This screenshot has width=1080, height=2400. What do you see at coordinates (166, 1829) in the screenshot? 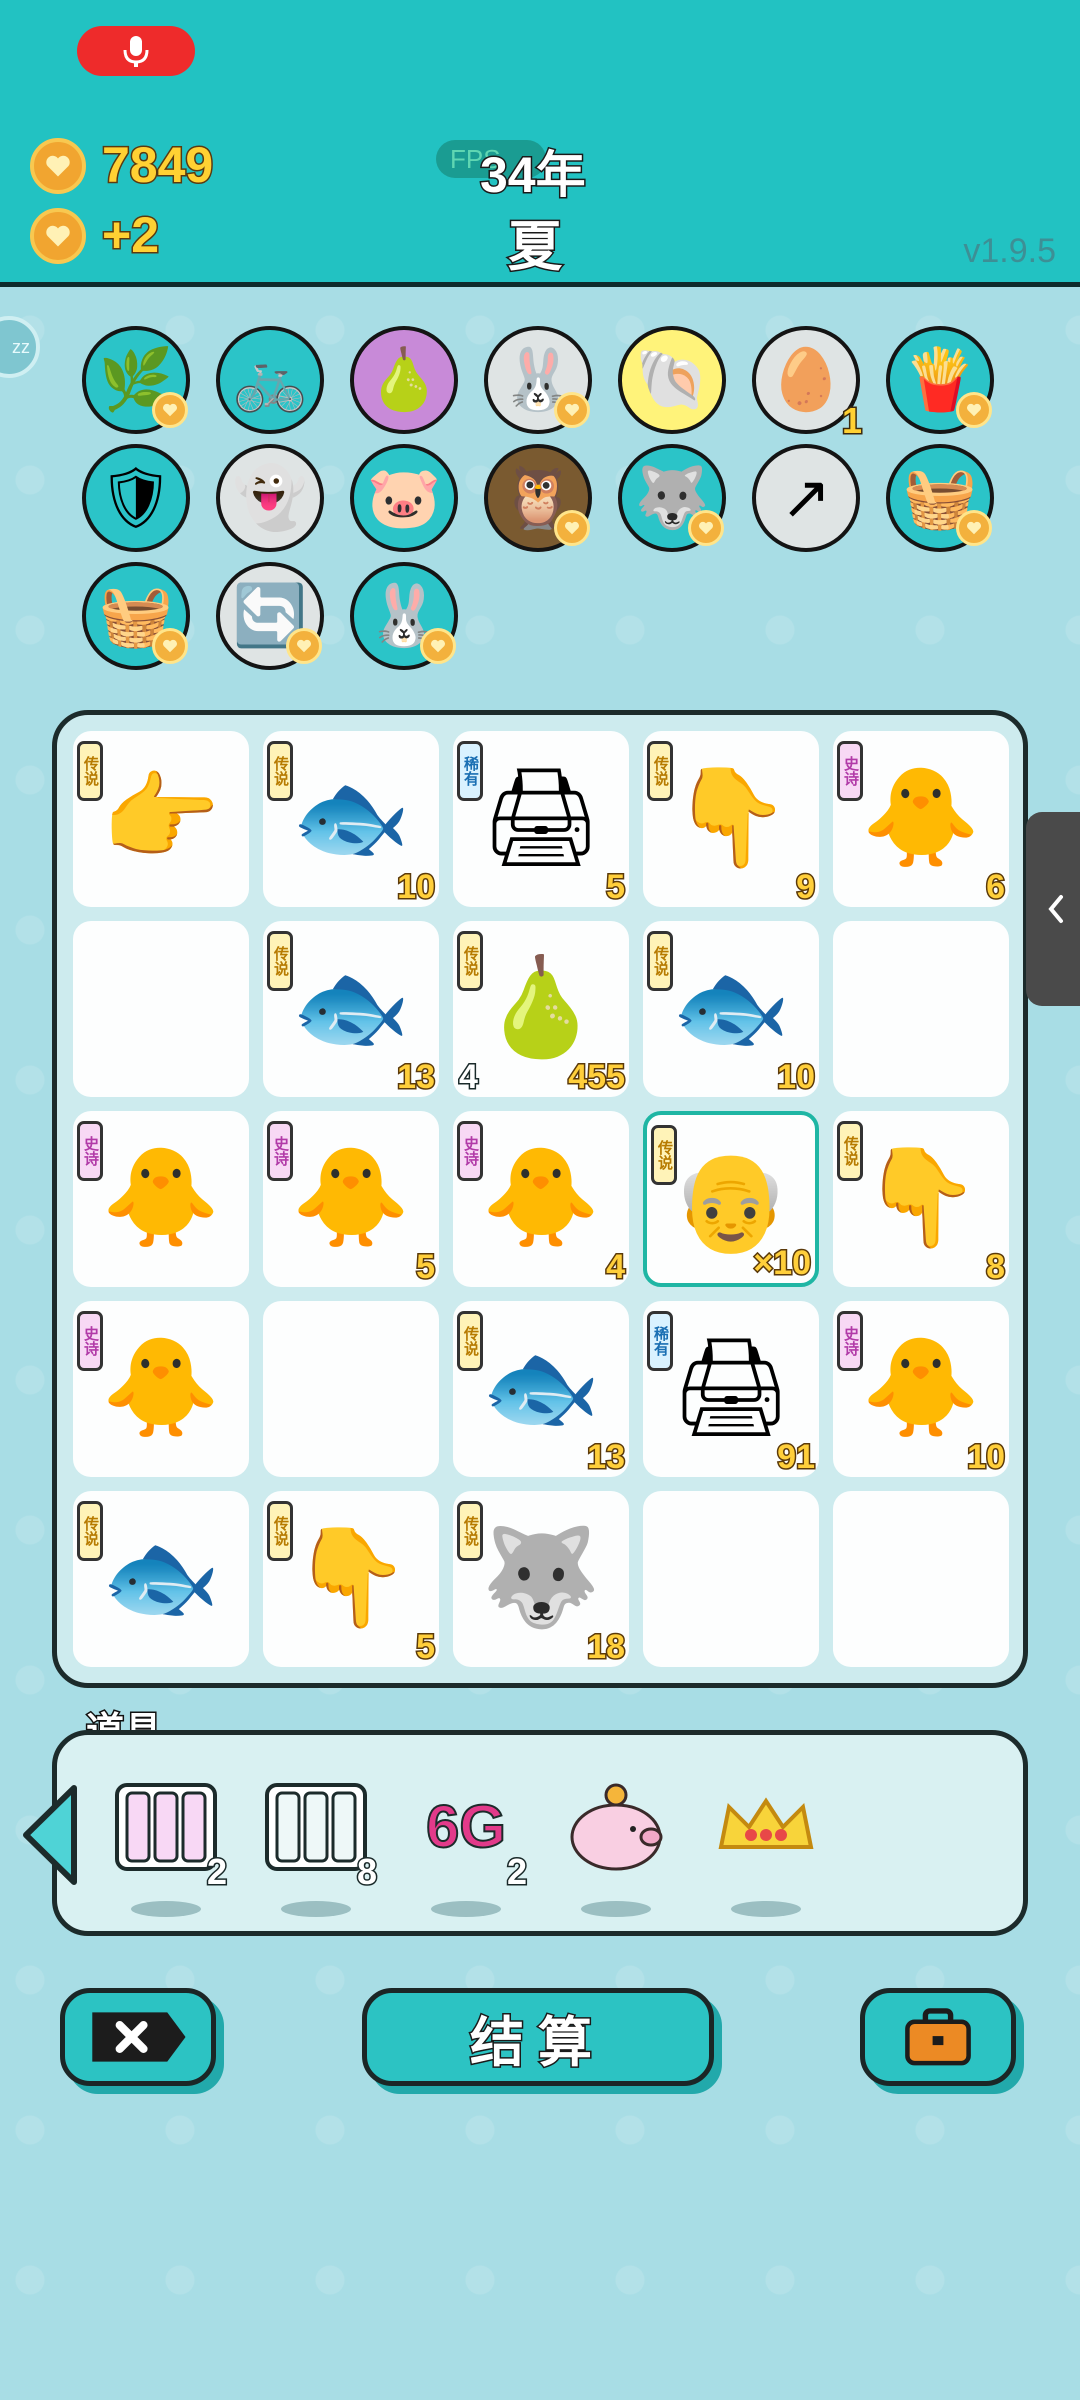
I see `pack-icon` at bounding box center [166, 1829].